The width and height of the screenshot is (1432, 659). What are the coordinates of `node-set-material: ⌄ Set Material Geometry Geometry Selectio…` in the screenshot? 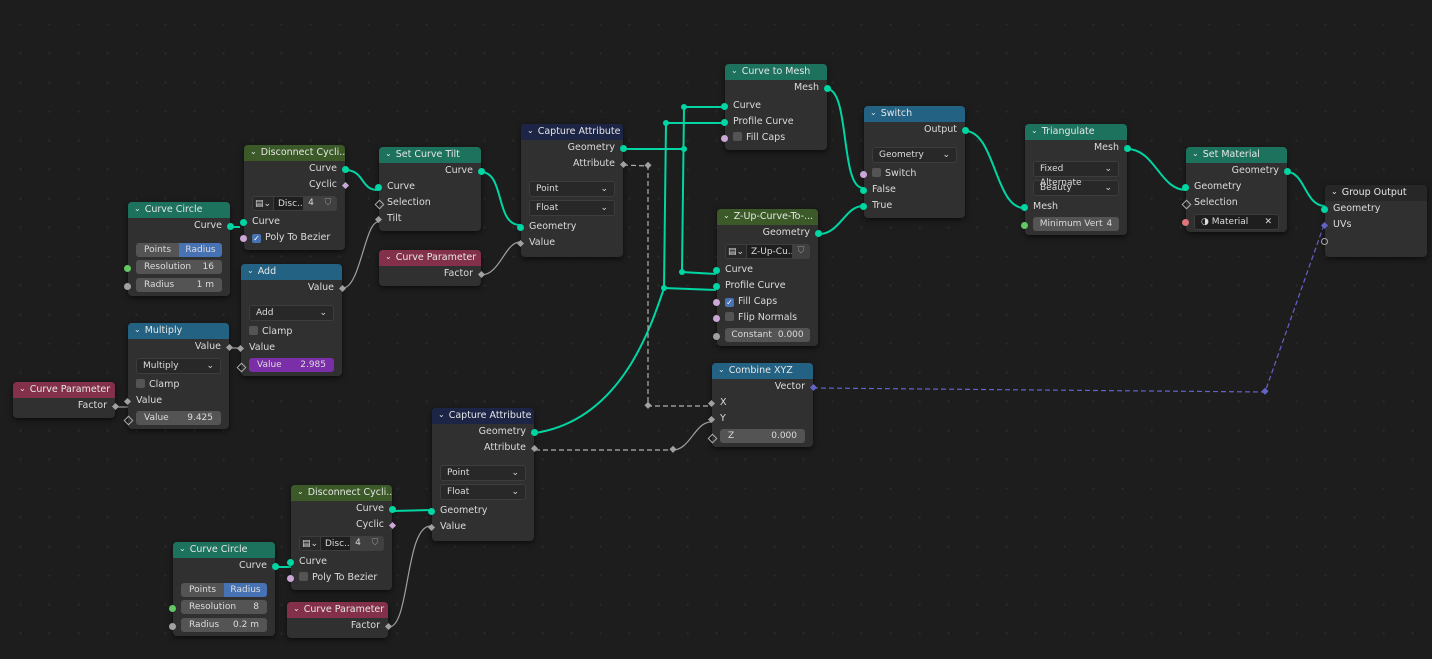 It's located at (1236, 189).